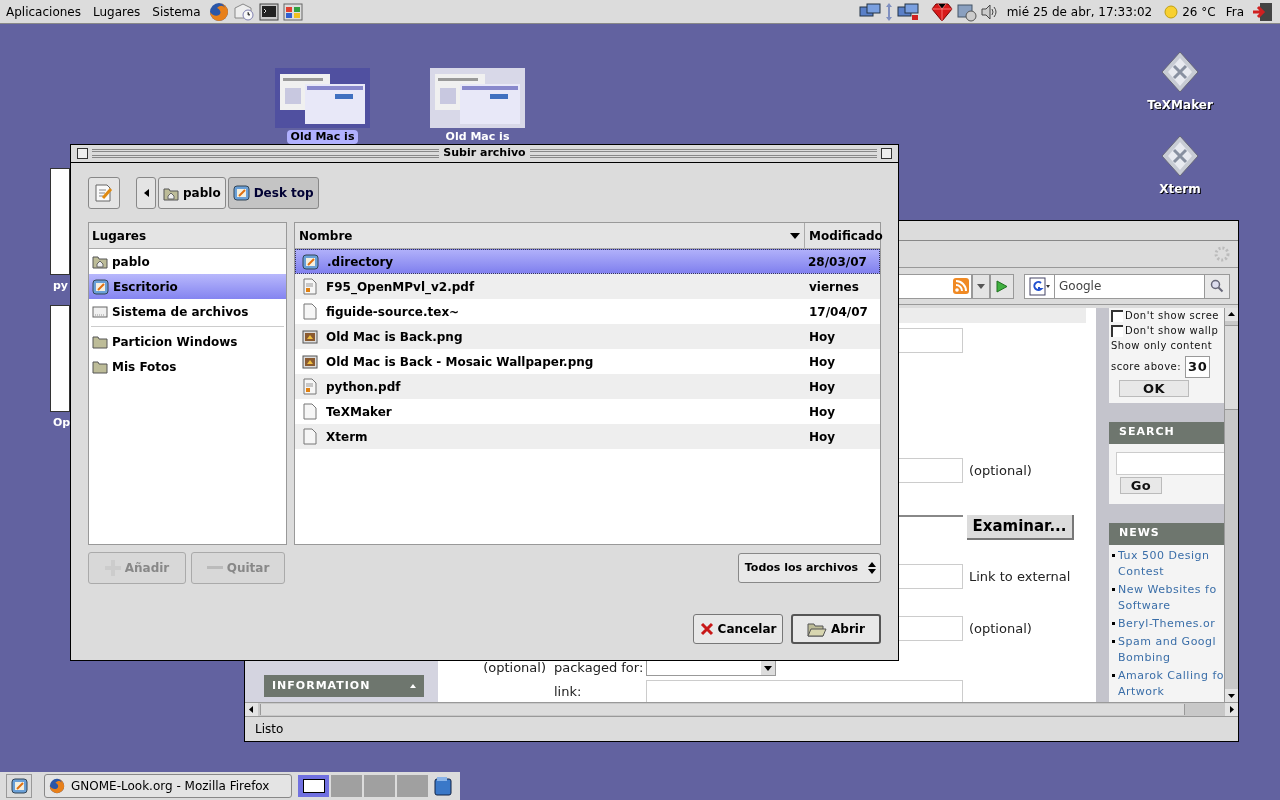 Image resolution: width=1280 pixels, height=800 pixels. I want to click on go-button: Go, so click(1141, 485).